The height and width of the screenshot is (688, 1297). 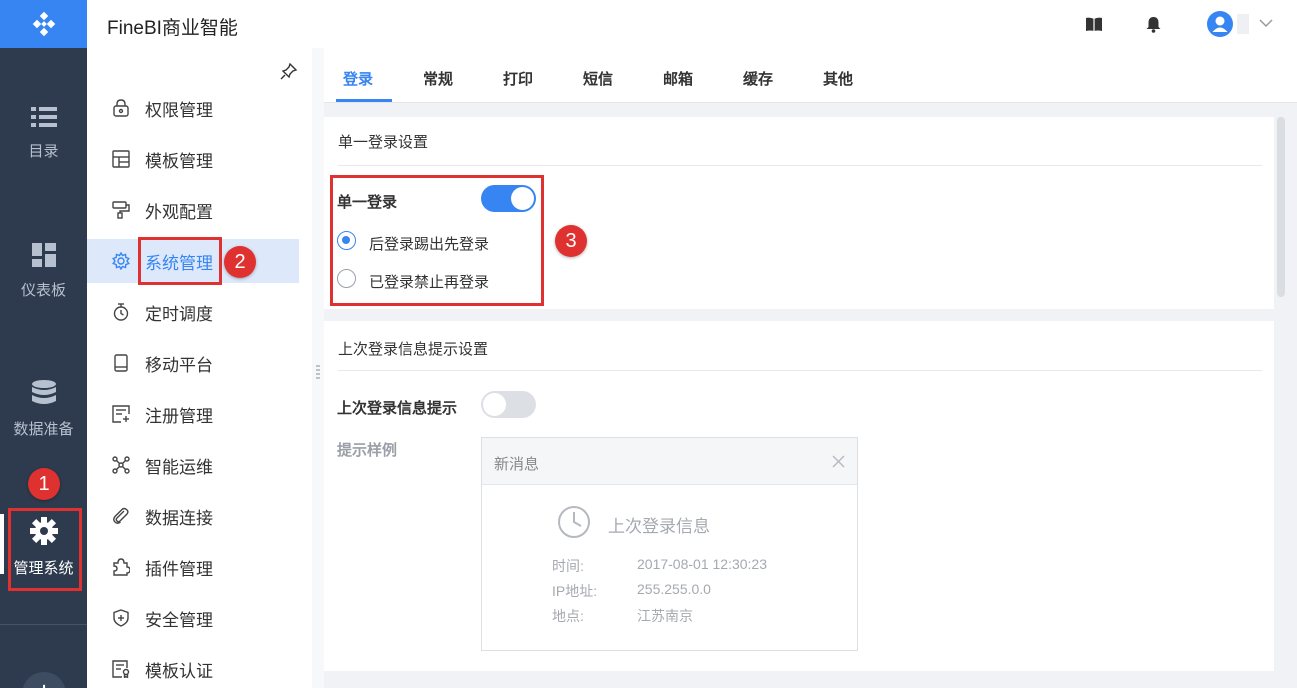 I want to click on tab-other: 其他, so click(x=838, y=78).